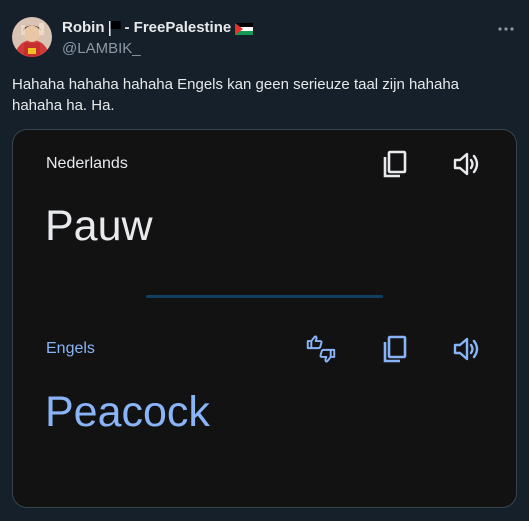  I want to click on divider, so click(264, 296).